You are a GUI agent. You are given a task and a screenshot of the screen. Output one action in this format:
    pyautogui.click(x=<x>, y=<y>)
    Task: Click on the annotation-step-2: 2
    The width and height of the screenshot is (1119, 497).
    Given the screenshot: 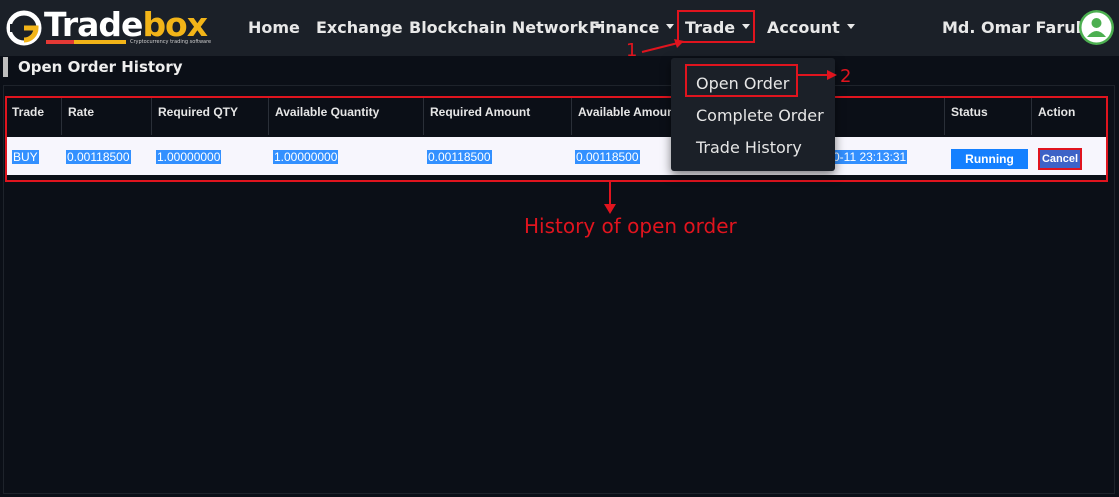 What is the action you would take?
    pyautogui.click(x=846, y=76)
    